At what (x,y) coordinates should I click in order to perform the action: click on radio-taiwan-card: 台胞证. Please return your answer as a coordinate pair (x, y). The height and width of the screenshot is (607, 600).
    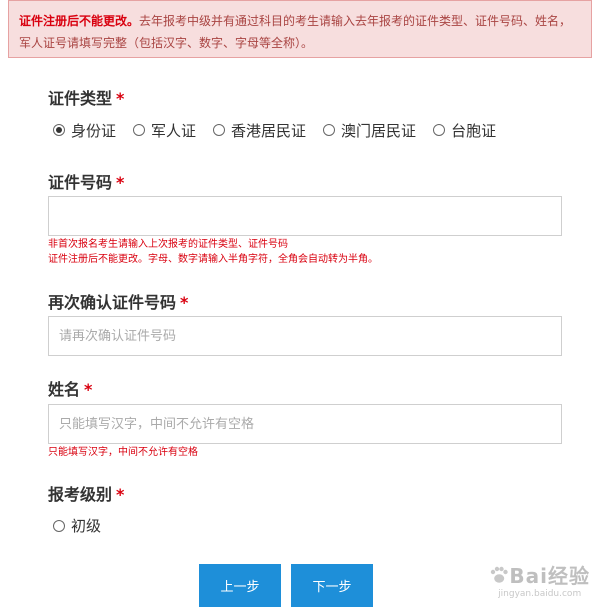
    Looking at the image, I should click on (464, 130).